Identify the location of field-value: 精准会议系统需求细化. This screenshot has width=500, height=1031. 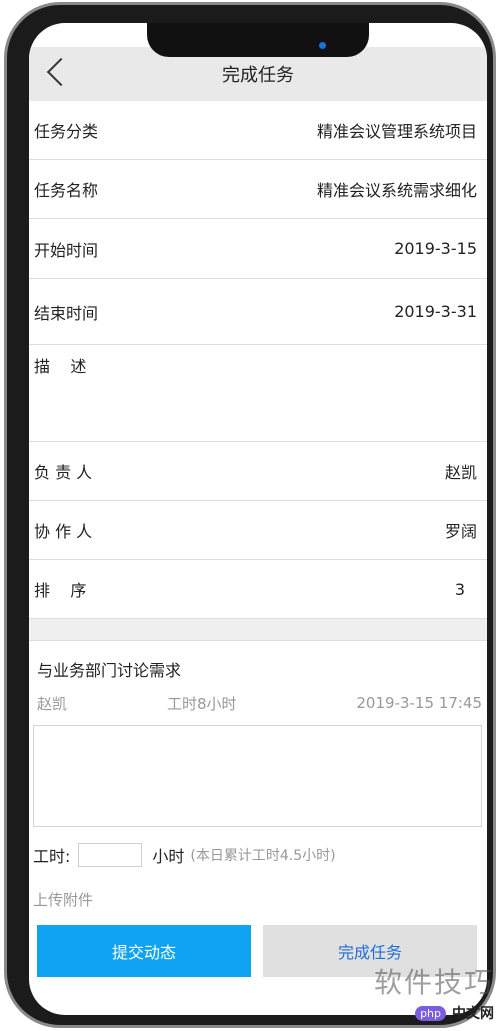
(396, 190).